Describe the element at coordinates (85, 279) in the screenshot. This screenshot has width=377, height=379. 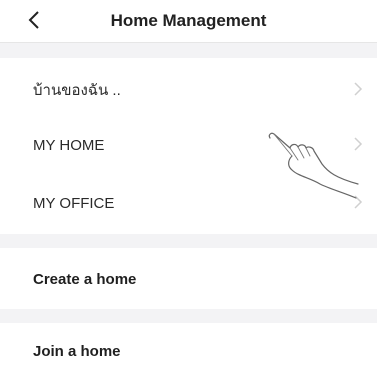
I see `create-home-label: Create a home` at that location.